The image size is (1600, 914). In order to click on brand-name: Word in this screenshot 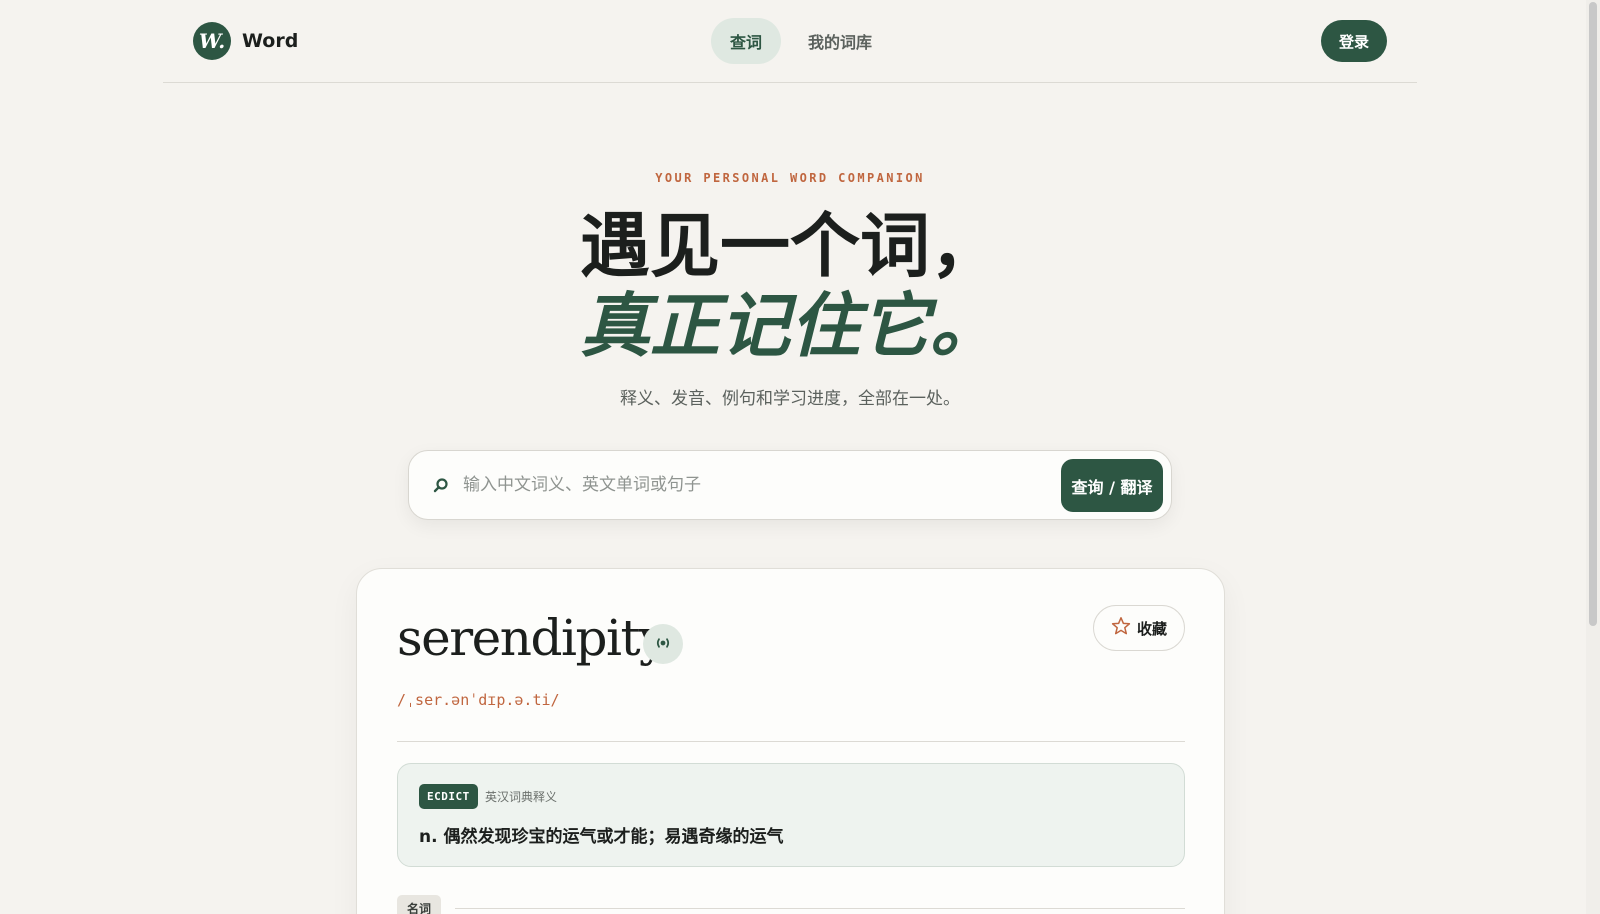, I will do `click(270, 41)`.